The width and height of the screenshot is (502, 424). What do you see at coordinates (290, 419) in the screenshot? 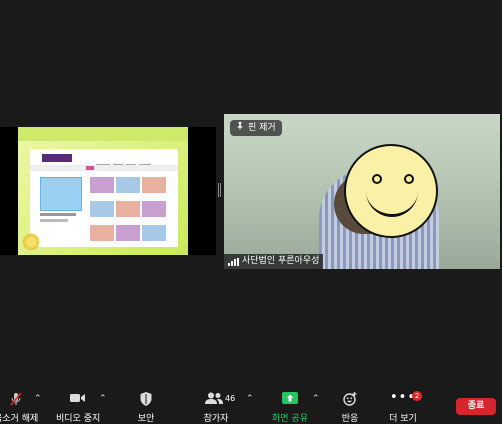
I see `share-screen-label: 화면 공유` at bounding box center [290, 419].